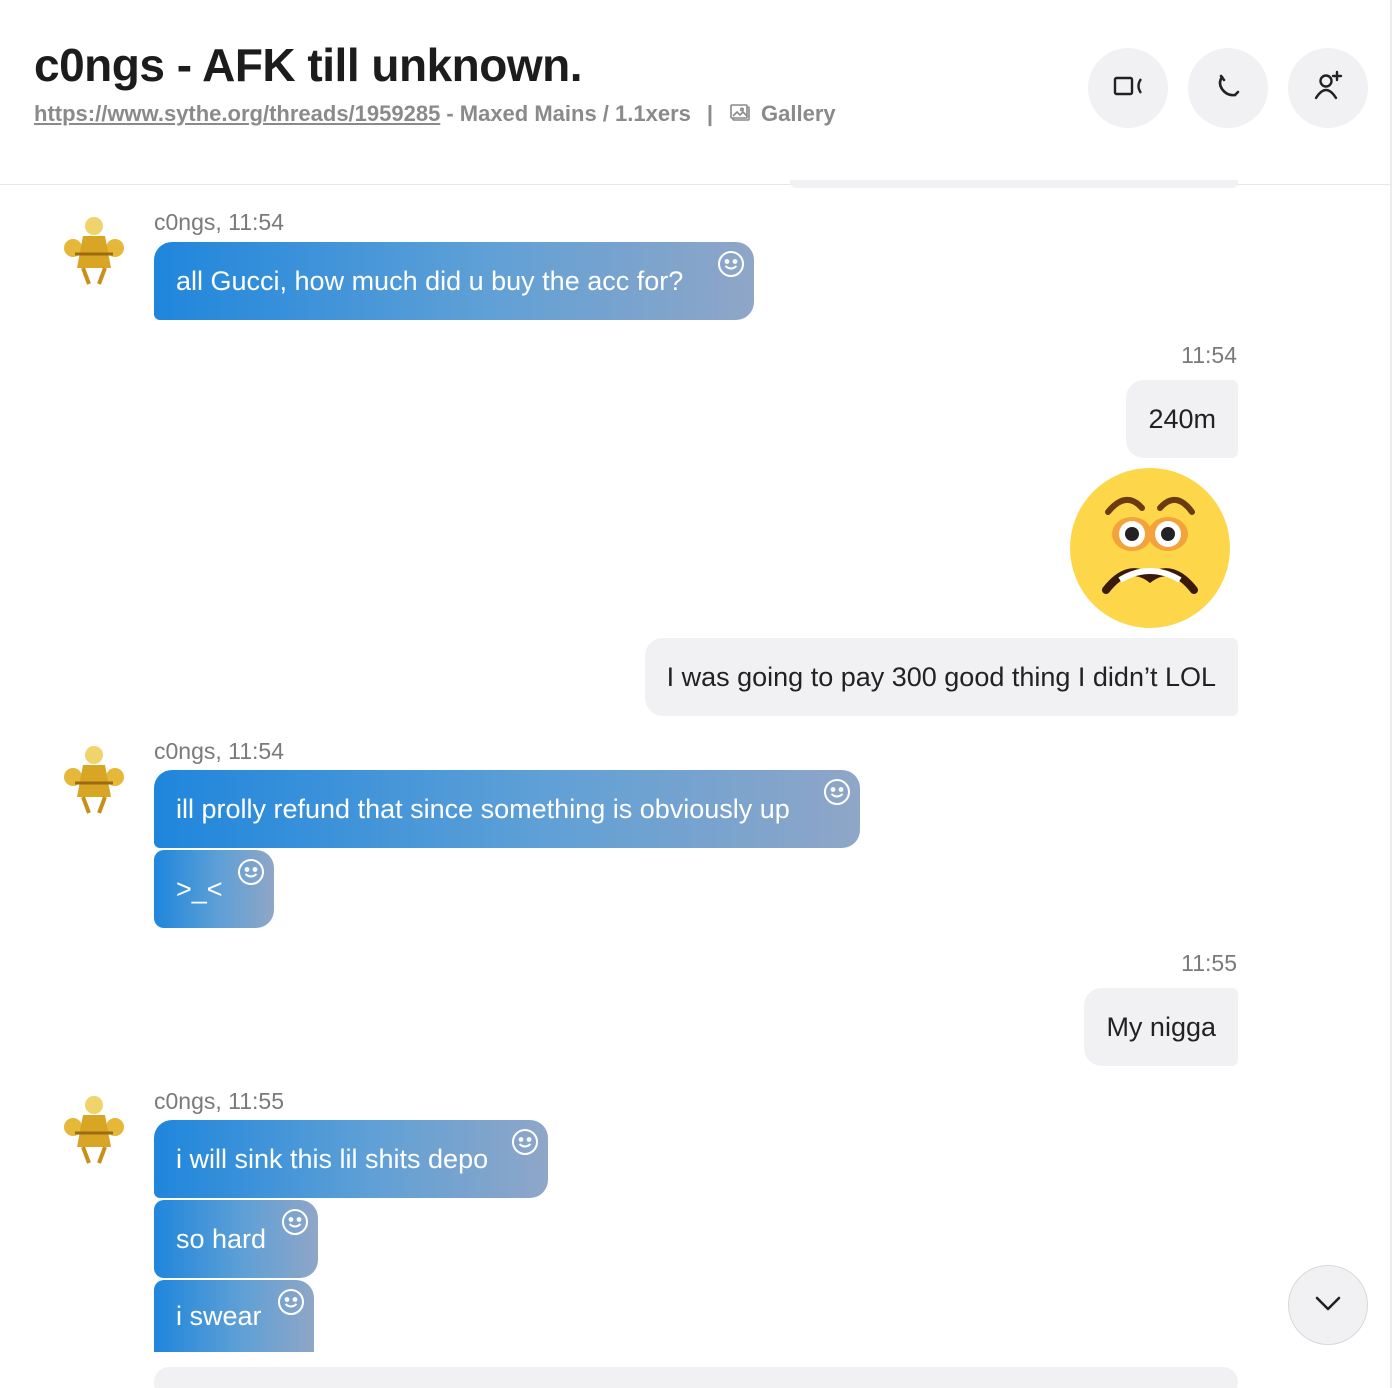 Image resolution: width=1392 pixels, height=1388 pixels. I want to click on sender-label: c0ngs, 11:55, so click(219, 1101).